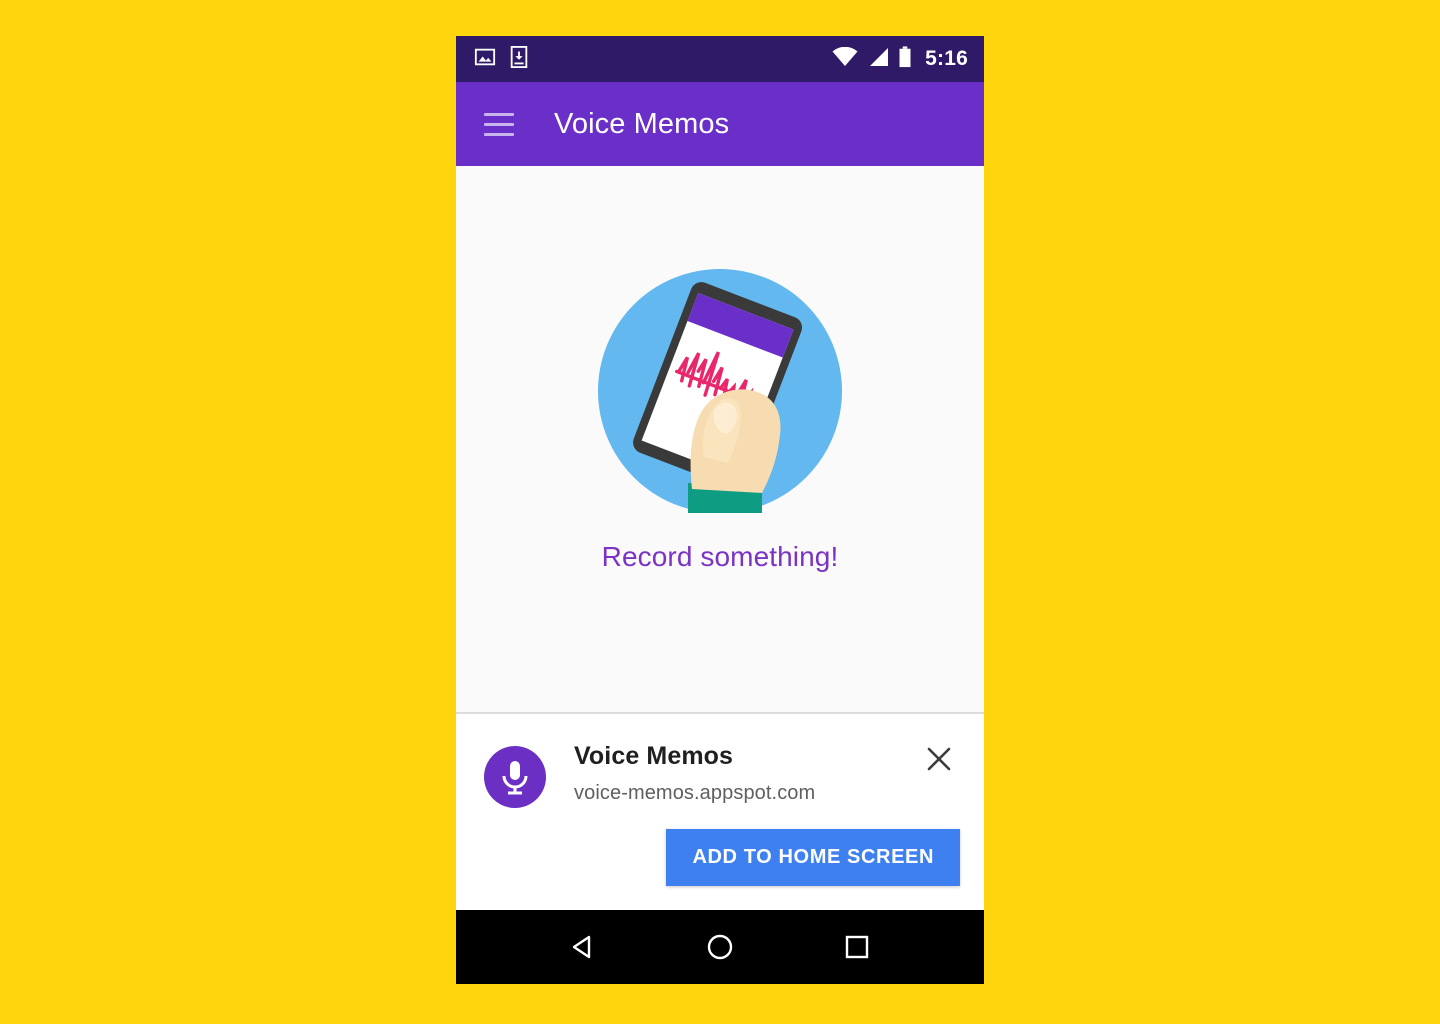  I want to click on banner-app-origin: voice-memos.appspot.com, so click(695, 793).